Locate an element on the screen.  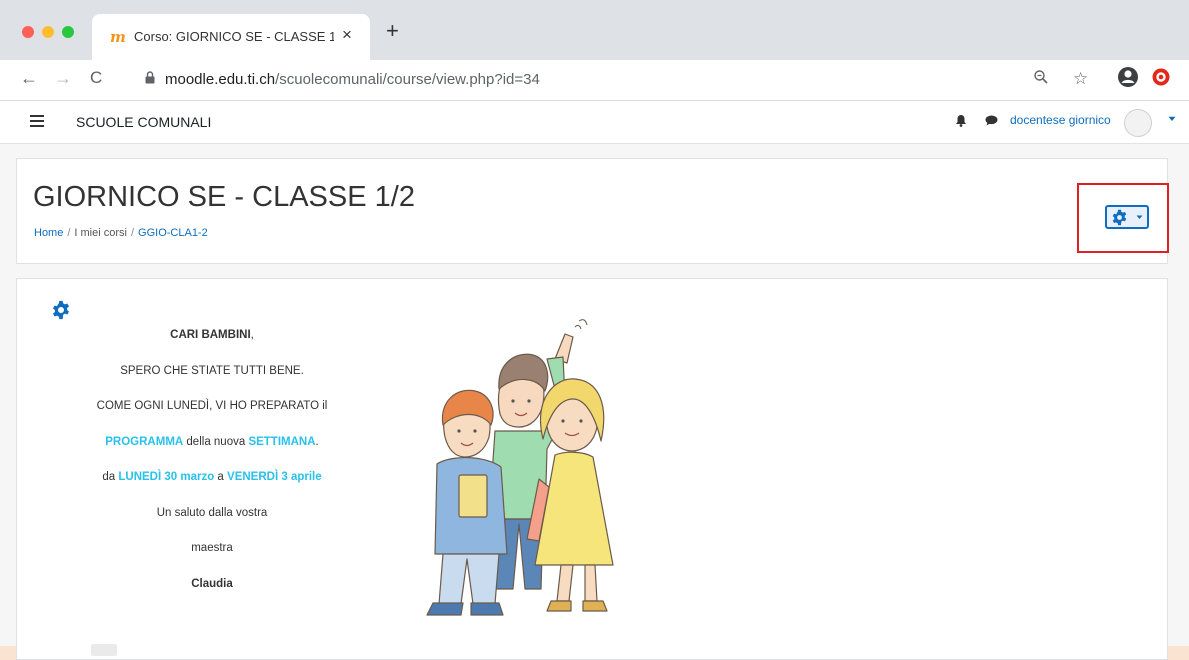
message-line: maestra is located at coordinates (212, 548).